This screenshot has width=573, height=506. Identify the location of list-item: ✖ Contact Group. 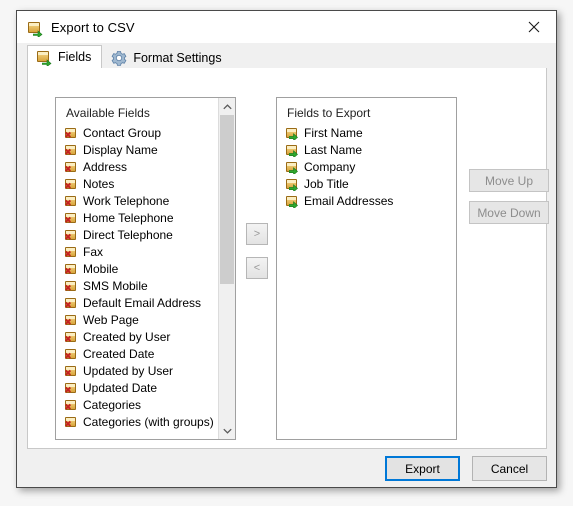
(149, 132).